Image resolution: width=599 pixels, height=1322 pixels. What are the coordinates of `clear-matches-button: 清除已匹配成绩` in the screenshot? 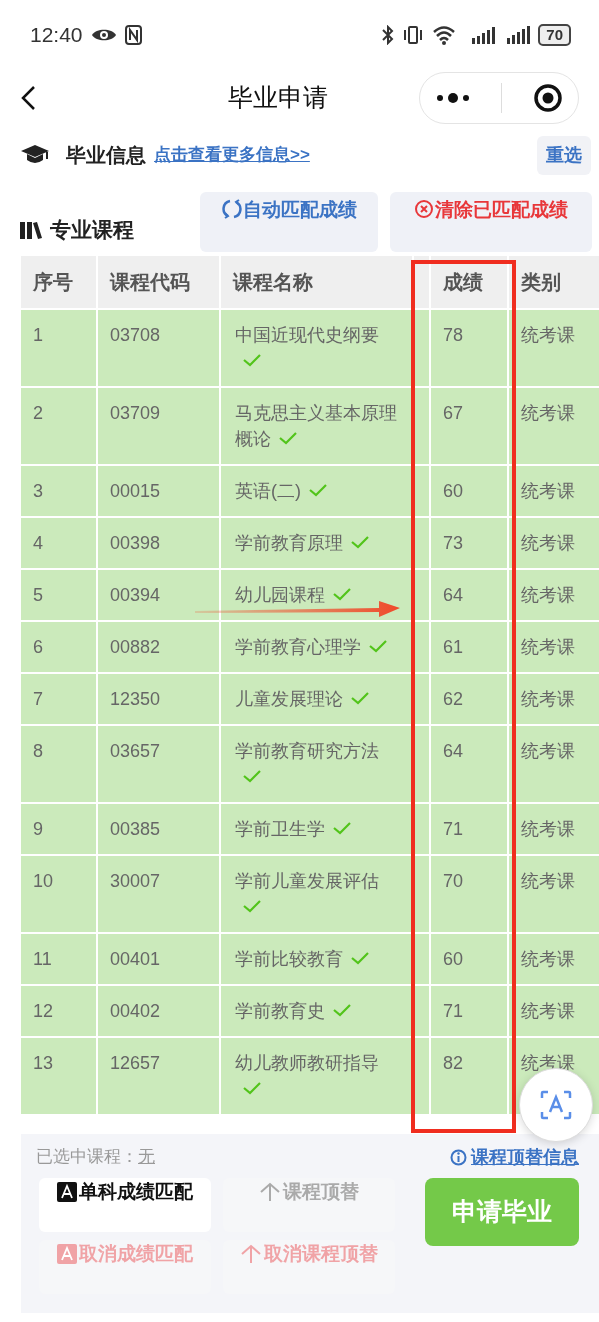 It's located at (491, 222).